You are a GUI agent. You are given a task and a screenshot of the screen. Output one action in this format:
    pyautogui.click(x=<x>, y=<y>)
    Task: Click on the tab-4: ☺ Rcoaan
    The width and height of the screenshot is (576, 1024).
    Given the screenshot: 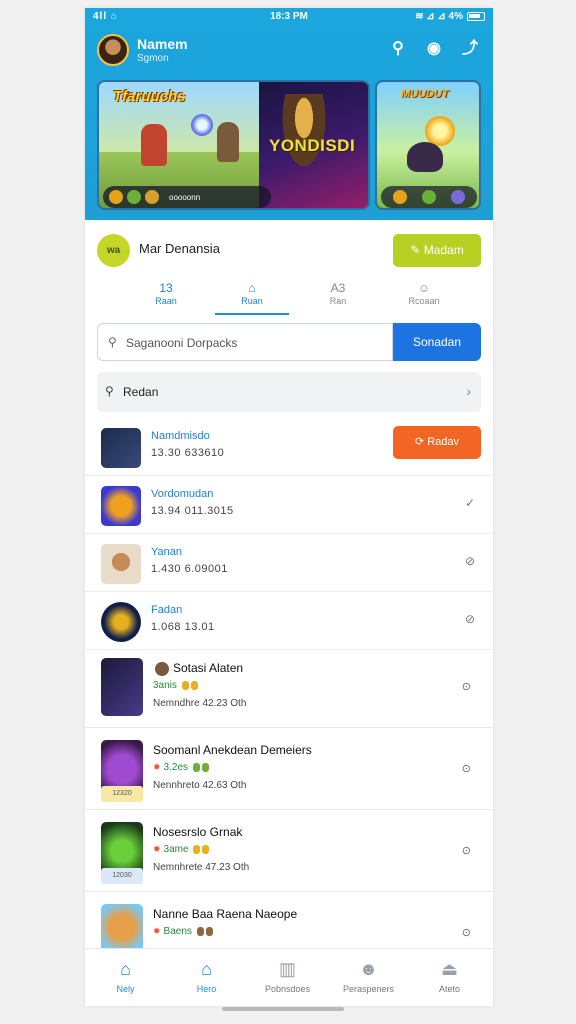 What is the action you would take?
    pyautogui.click(x=424, y=298)
    